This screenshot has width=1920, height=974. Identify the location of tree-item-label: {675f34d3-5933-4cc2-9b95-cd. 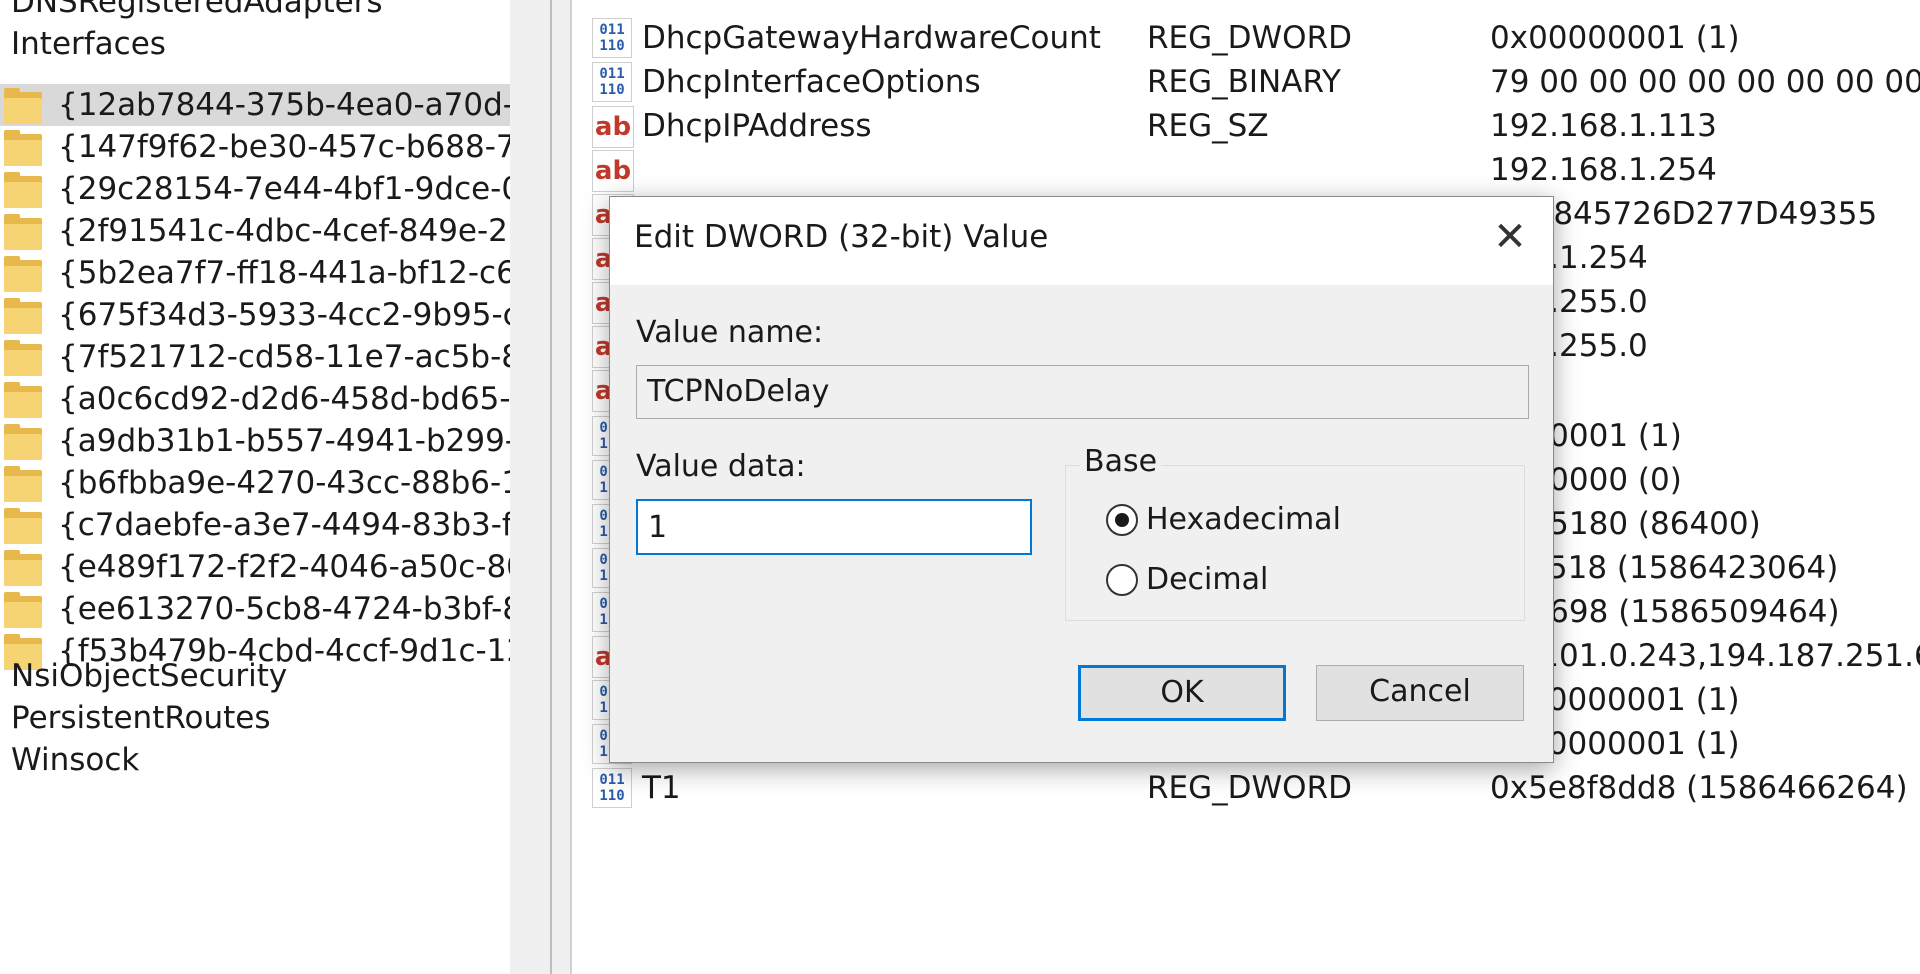
(284, 315).